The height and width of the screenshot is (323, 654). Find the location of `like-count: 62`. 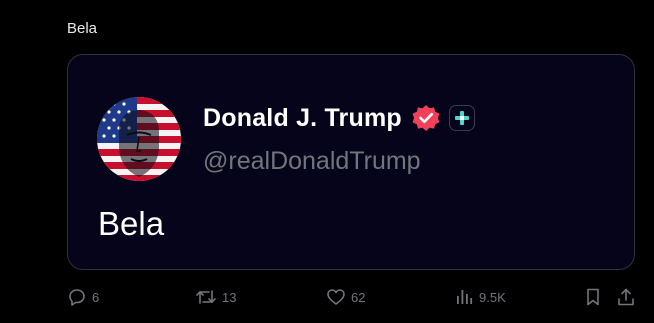

like-count: 62 is located at coordinates (358, 297).